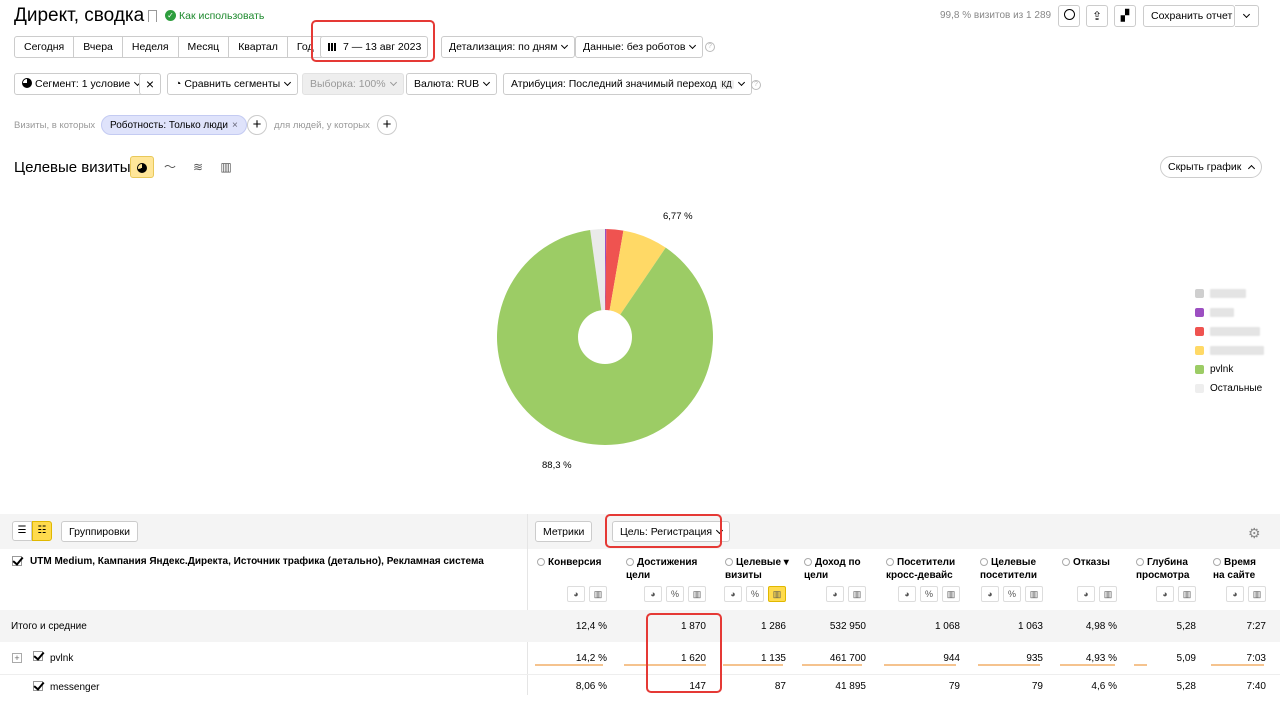 The width and height of the screenshot is (1280, 708). I want to click on legend-item: Остальные, so click(1228, 388).